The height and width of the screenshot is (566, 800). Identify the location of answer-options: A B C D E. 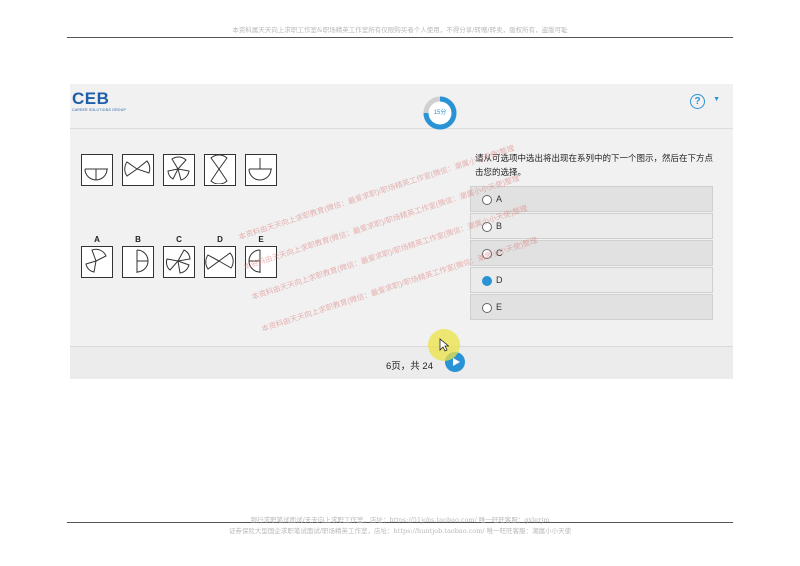
(591, 253).